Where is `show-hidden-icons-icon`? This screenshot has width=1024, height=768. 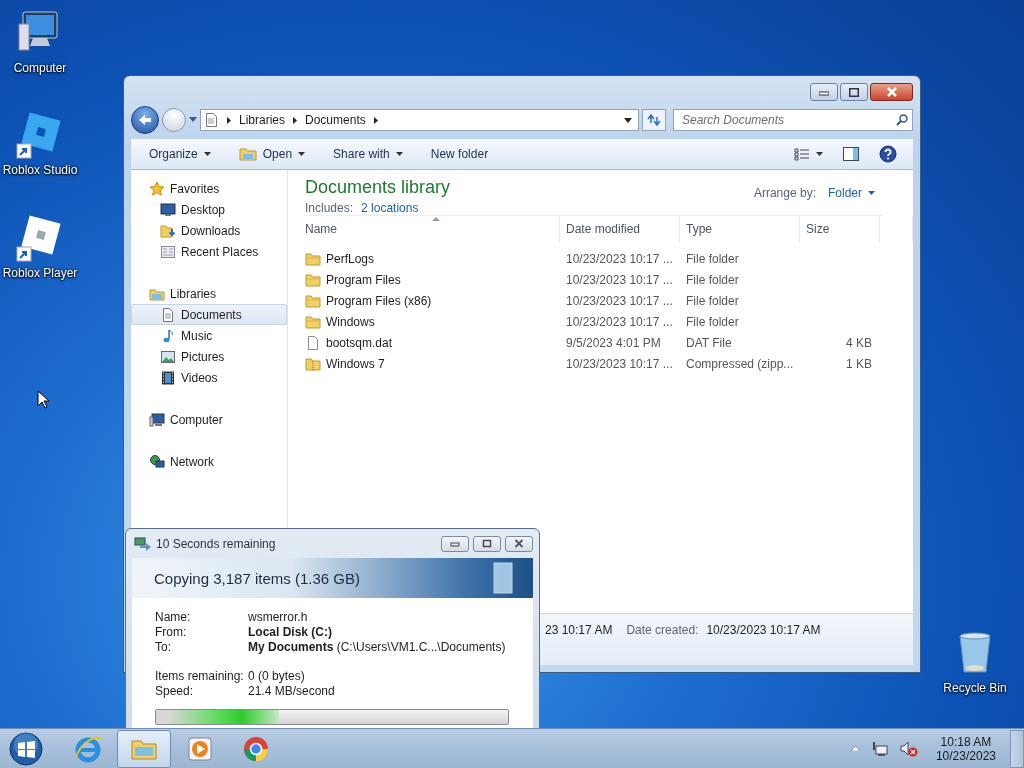 show-hidden-icons-icon is located at coordinates (855, 748).